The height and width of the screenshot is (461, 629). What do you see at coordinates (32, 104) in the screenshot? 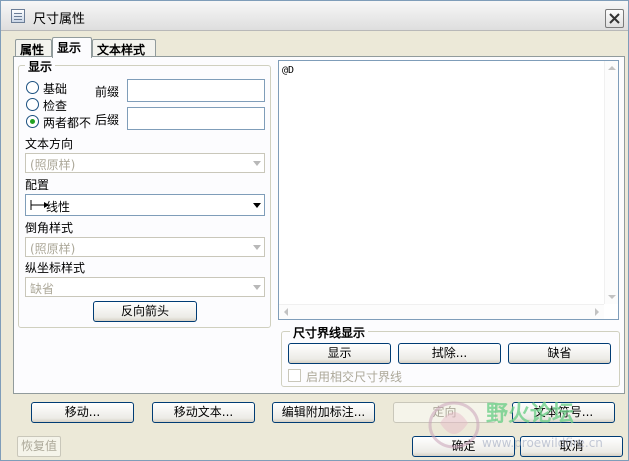
I see `radio-inspection` at bounding box center [32, 104].